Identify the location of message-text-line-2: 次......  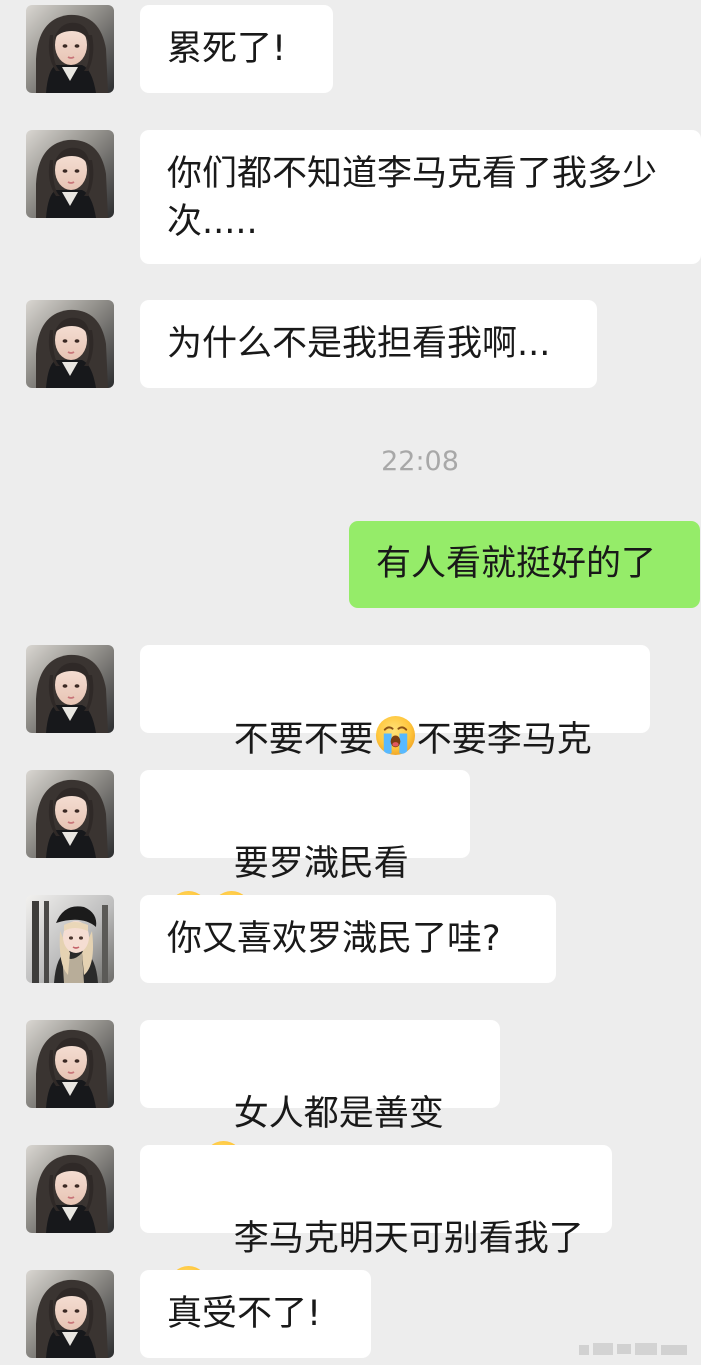
(212, 222).